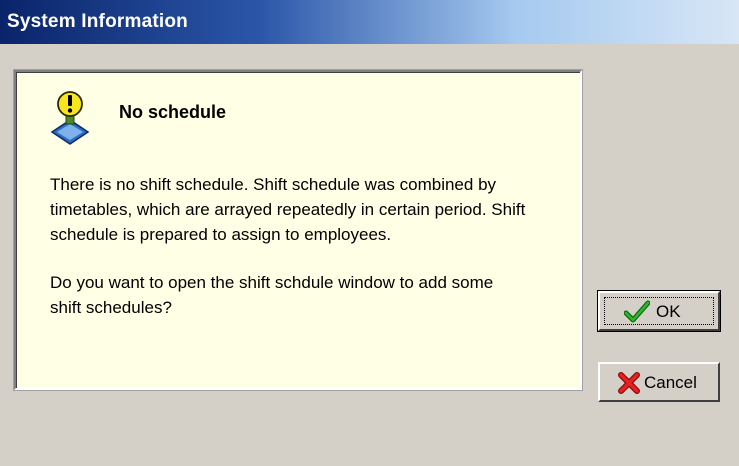  What do you see at coordinates (670, 382) in the screenshot?
I see `cancel-button-label: Cancel` at bounding box center [670, 382].